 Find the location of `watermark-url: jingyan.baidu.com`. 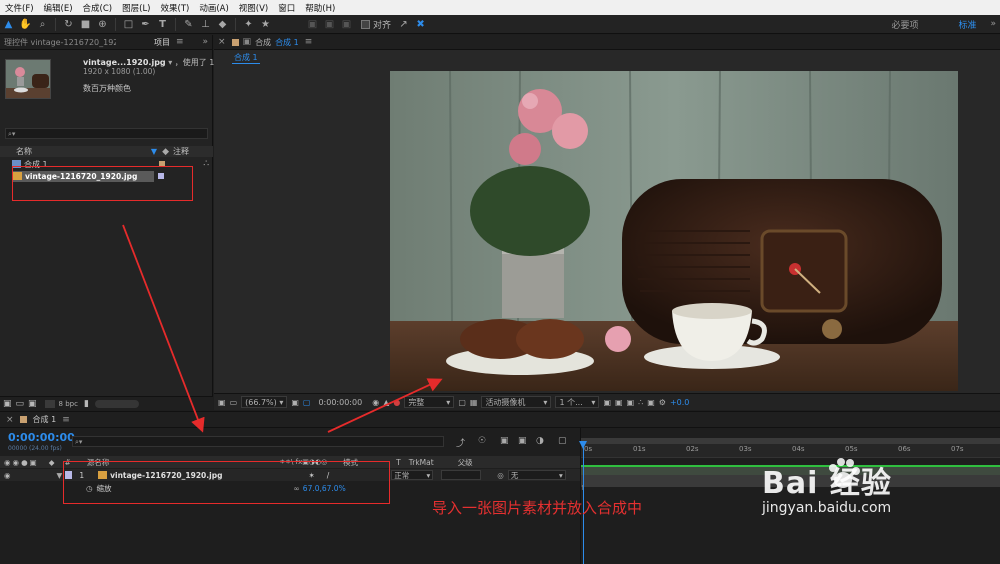

watermark-url: jingyan.baidu.com is located at coordinates (827, 508).